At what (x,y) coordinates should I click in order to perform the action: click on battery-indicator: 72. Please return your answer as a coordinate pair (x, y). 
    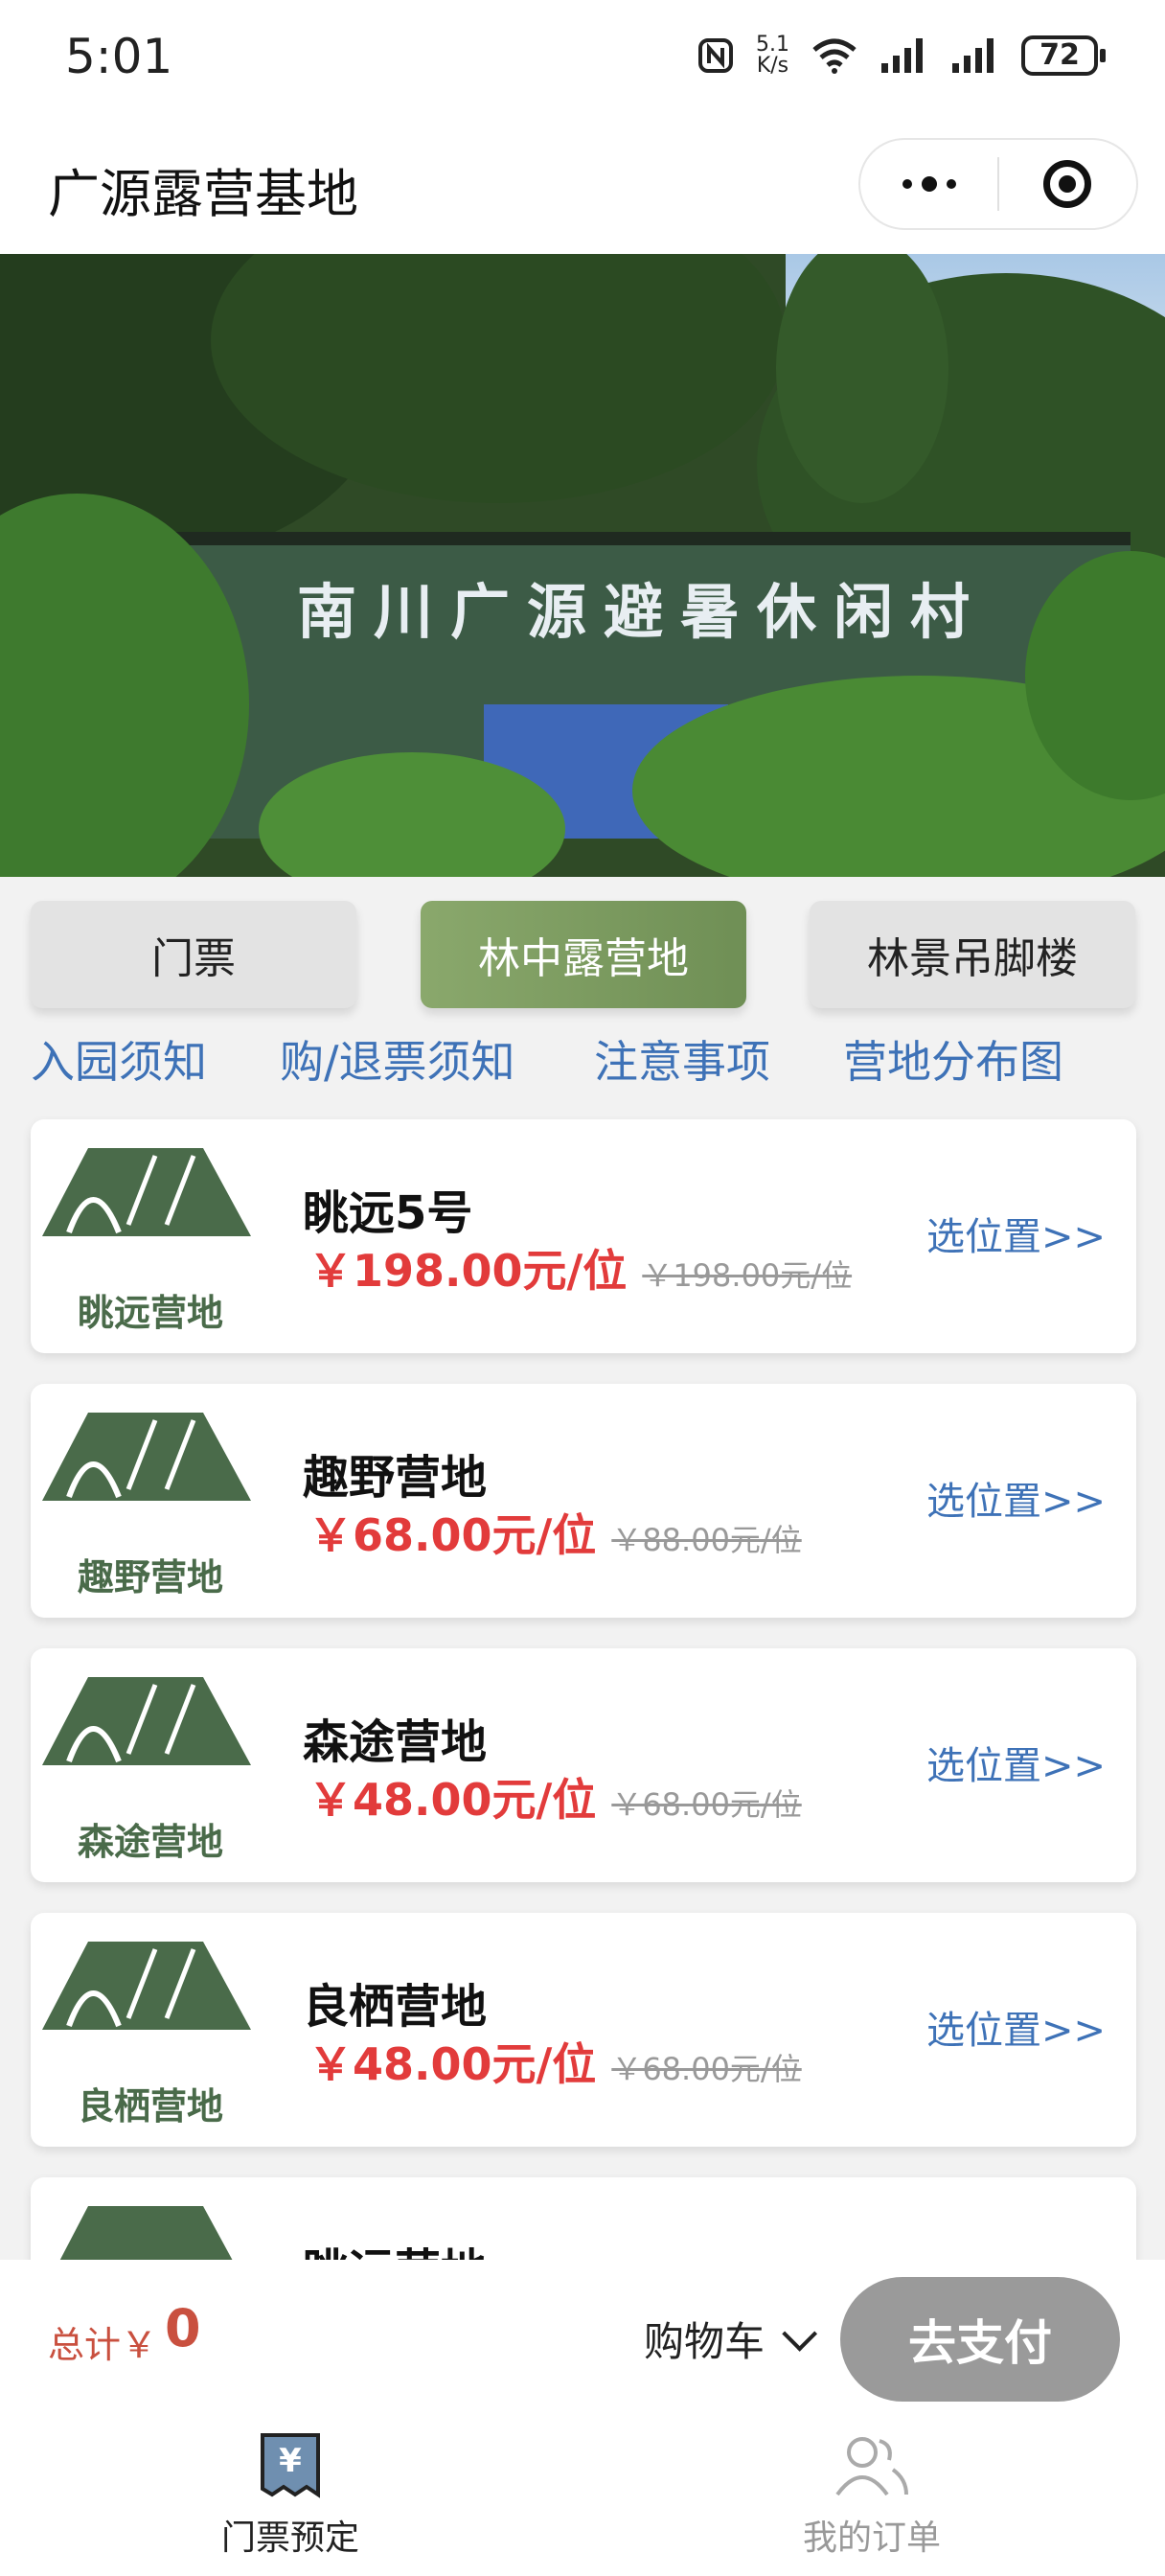
    Looking at the image, I should click on (1063, 55).